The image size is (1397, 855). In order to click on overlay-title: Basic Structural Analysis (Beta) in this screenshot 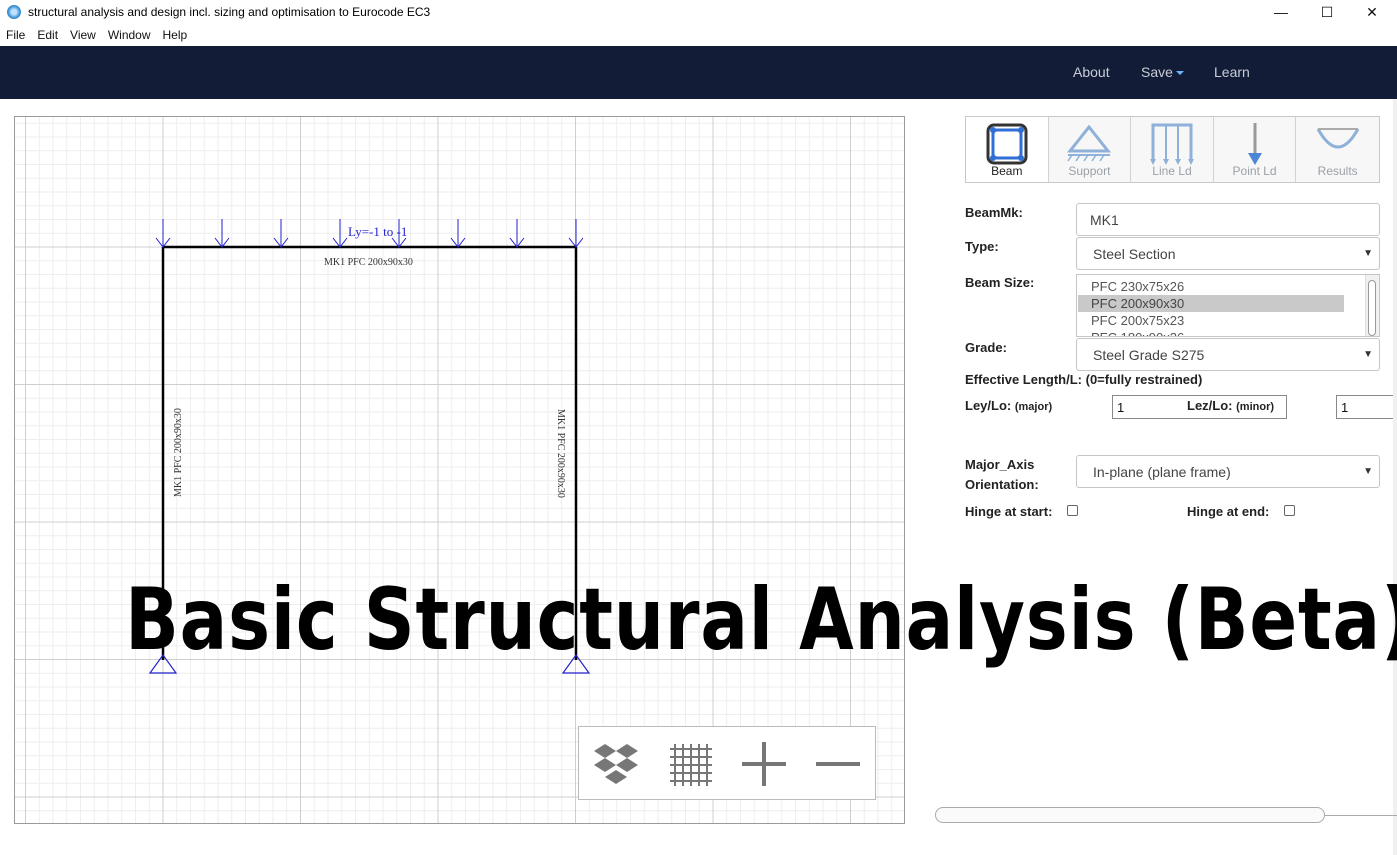, I will do `click(761, 620)`.